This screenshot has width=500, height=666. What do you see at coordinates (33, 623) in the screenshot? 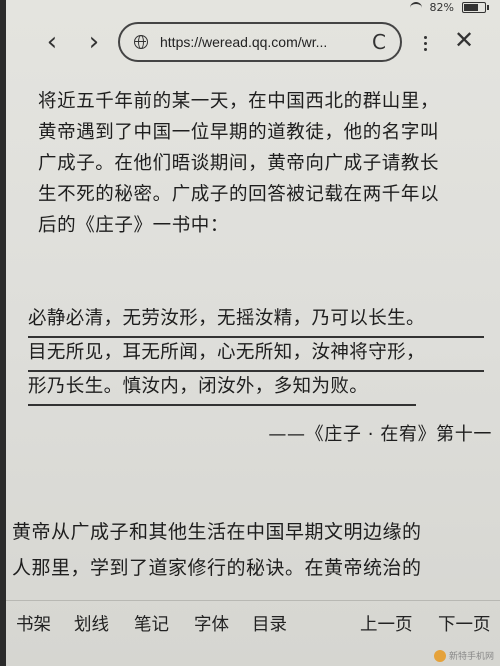
I see `bookshelf-button: 书架` at bounding box center [33, 623].